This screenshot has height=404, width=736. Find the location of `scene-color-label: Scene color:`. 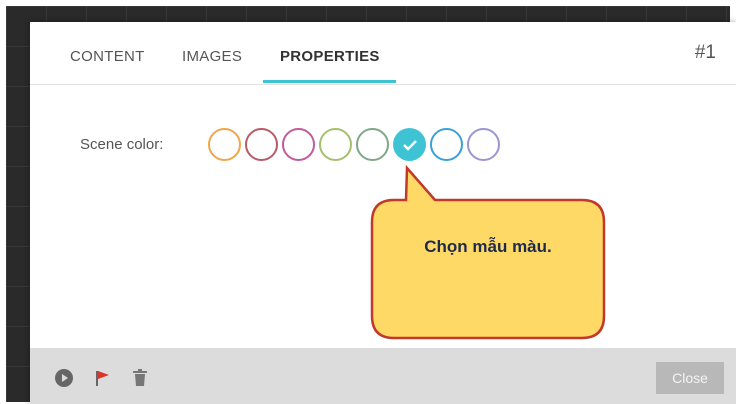

scene-color-label: Scene color: is located at coordinates (122, 144).